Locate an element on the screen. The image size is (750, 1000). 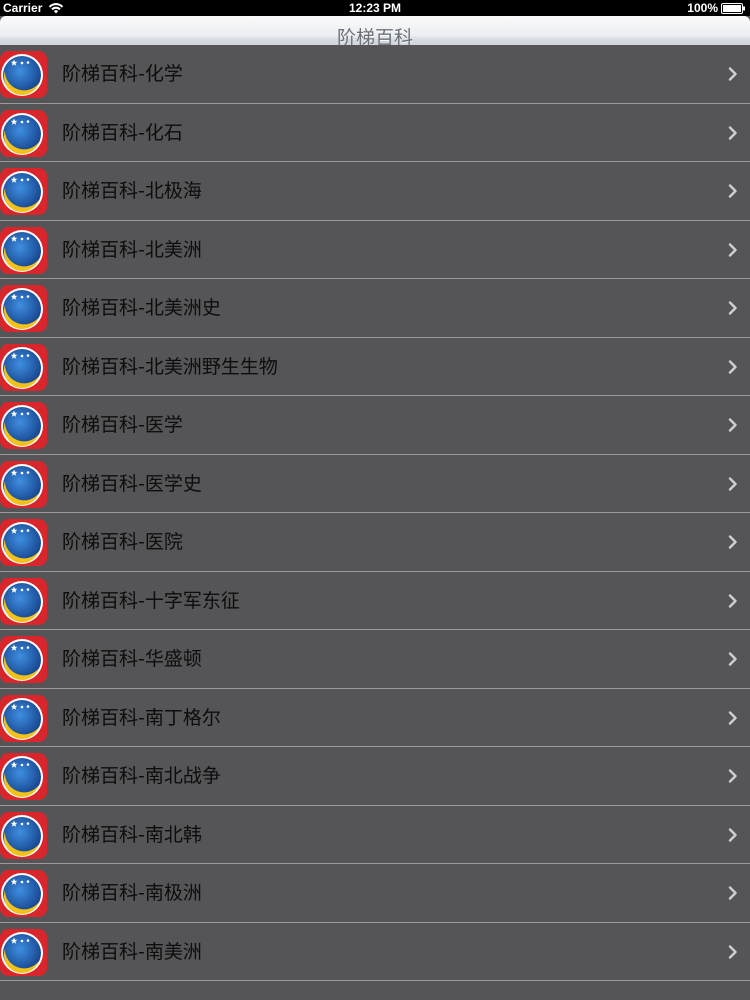
list-item: 阶梯百科-北美洲 is located at coordinates (375, 249).